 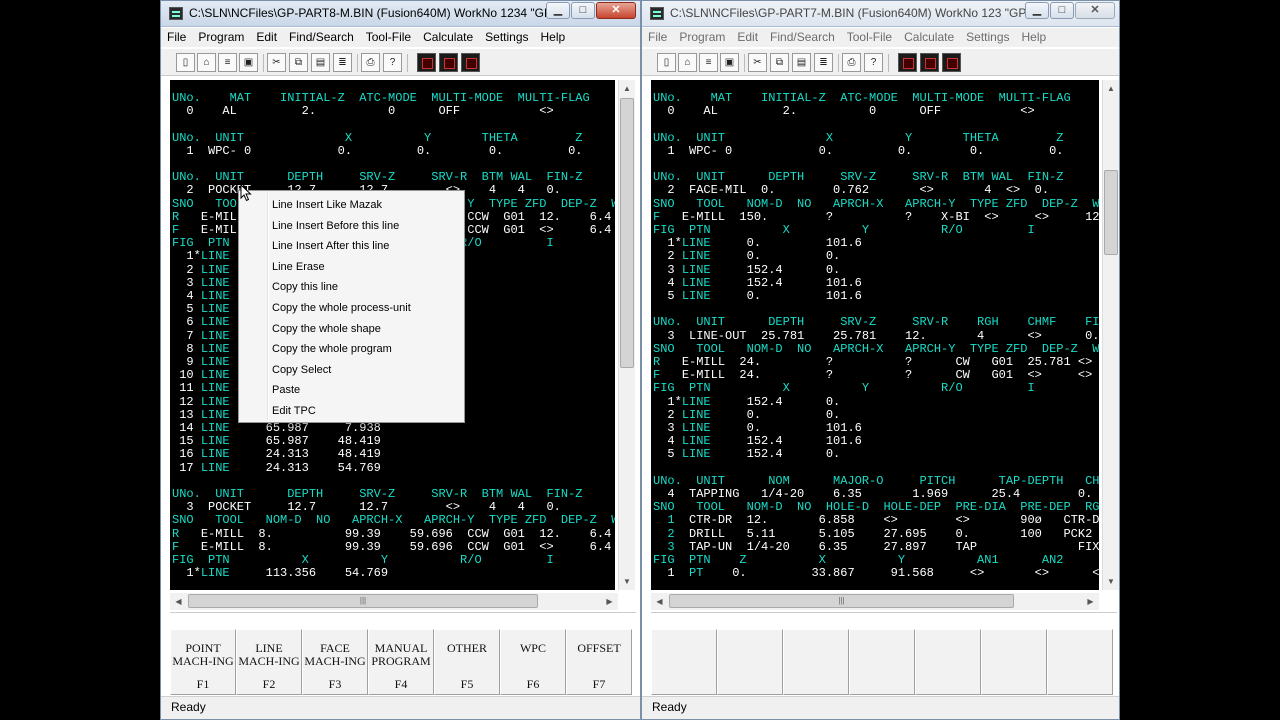 What do you see at coordinates (200, 375) in the screenshot?
I see `program-line: 10 LINE` at bounding box center [200, 375].